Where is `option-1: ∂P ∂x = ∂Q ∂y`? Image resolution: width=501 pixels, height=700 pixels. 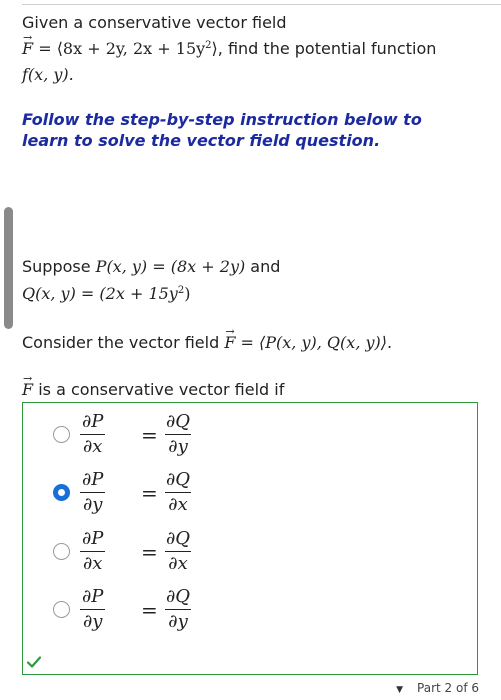 option-1: ∂P ∂x = ∂Q ∂y is located at coordinates (153, 437).